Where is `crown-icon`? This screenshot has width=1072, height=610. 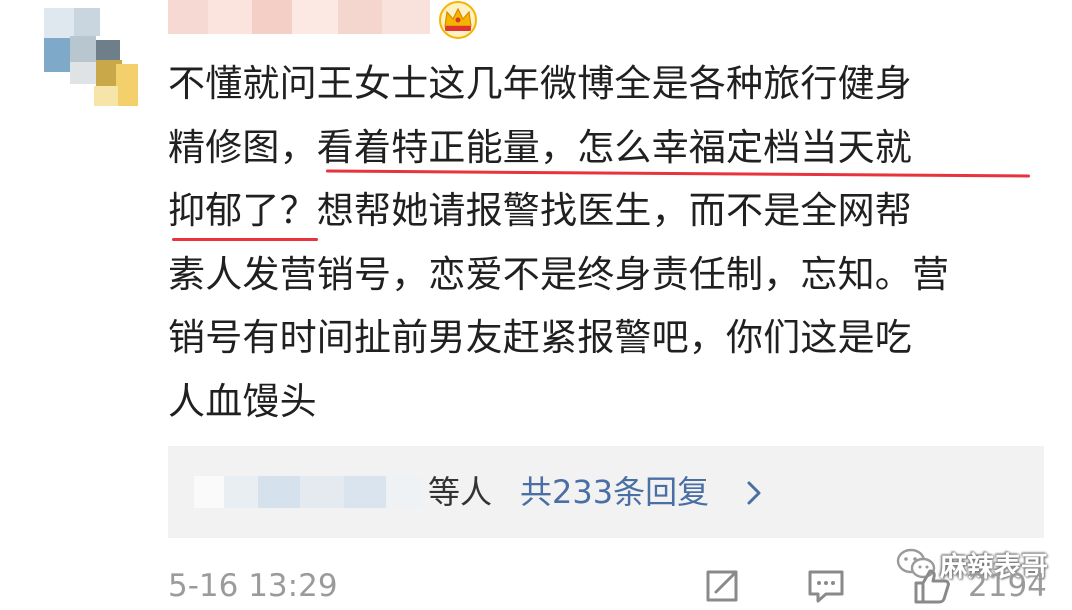
crown-icon is located at coordinates (458, 20).